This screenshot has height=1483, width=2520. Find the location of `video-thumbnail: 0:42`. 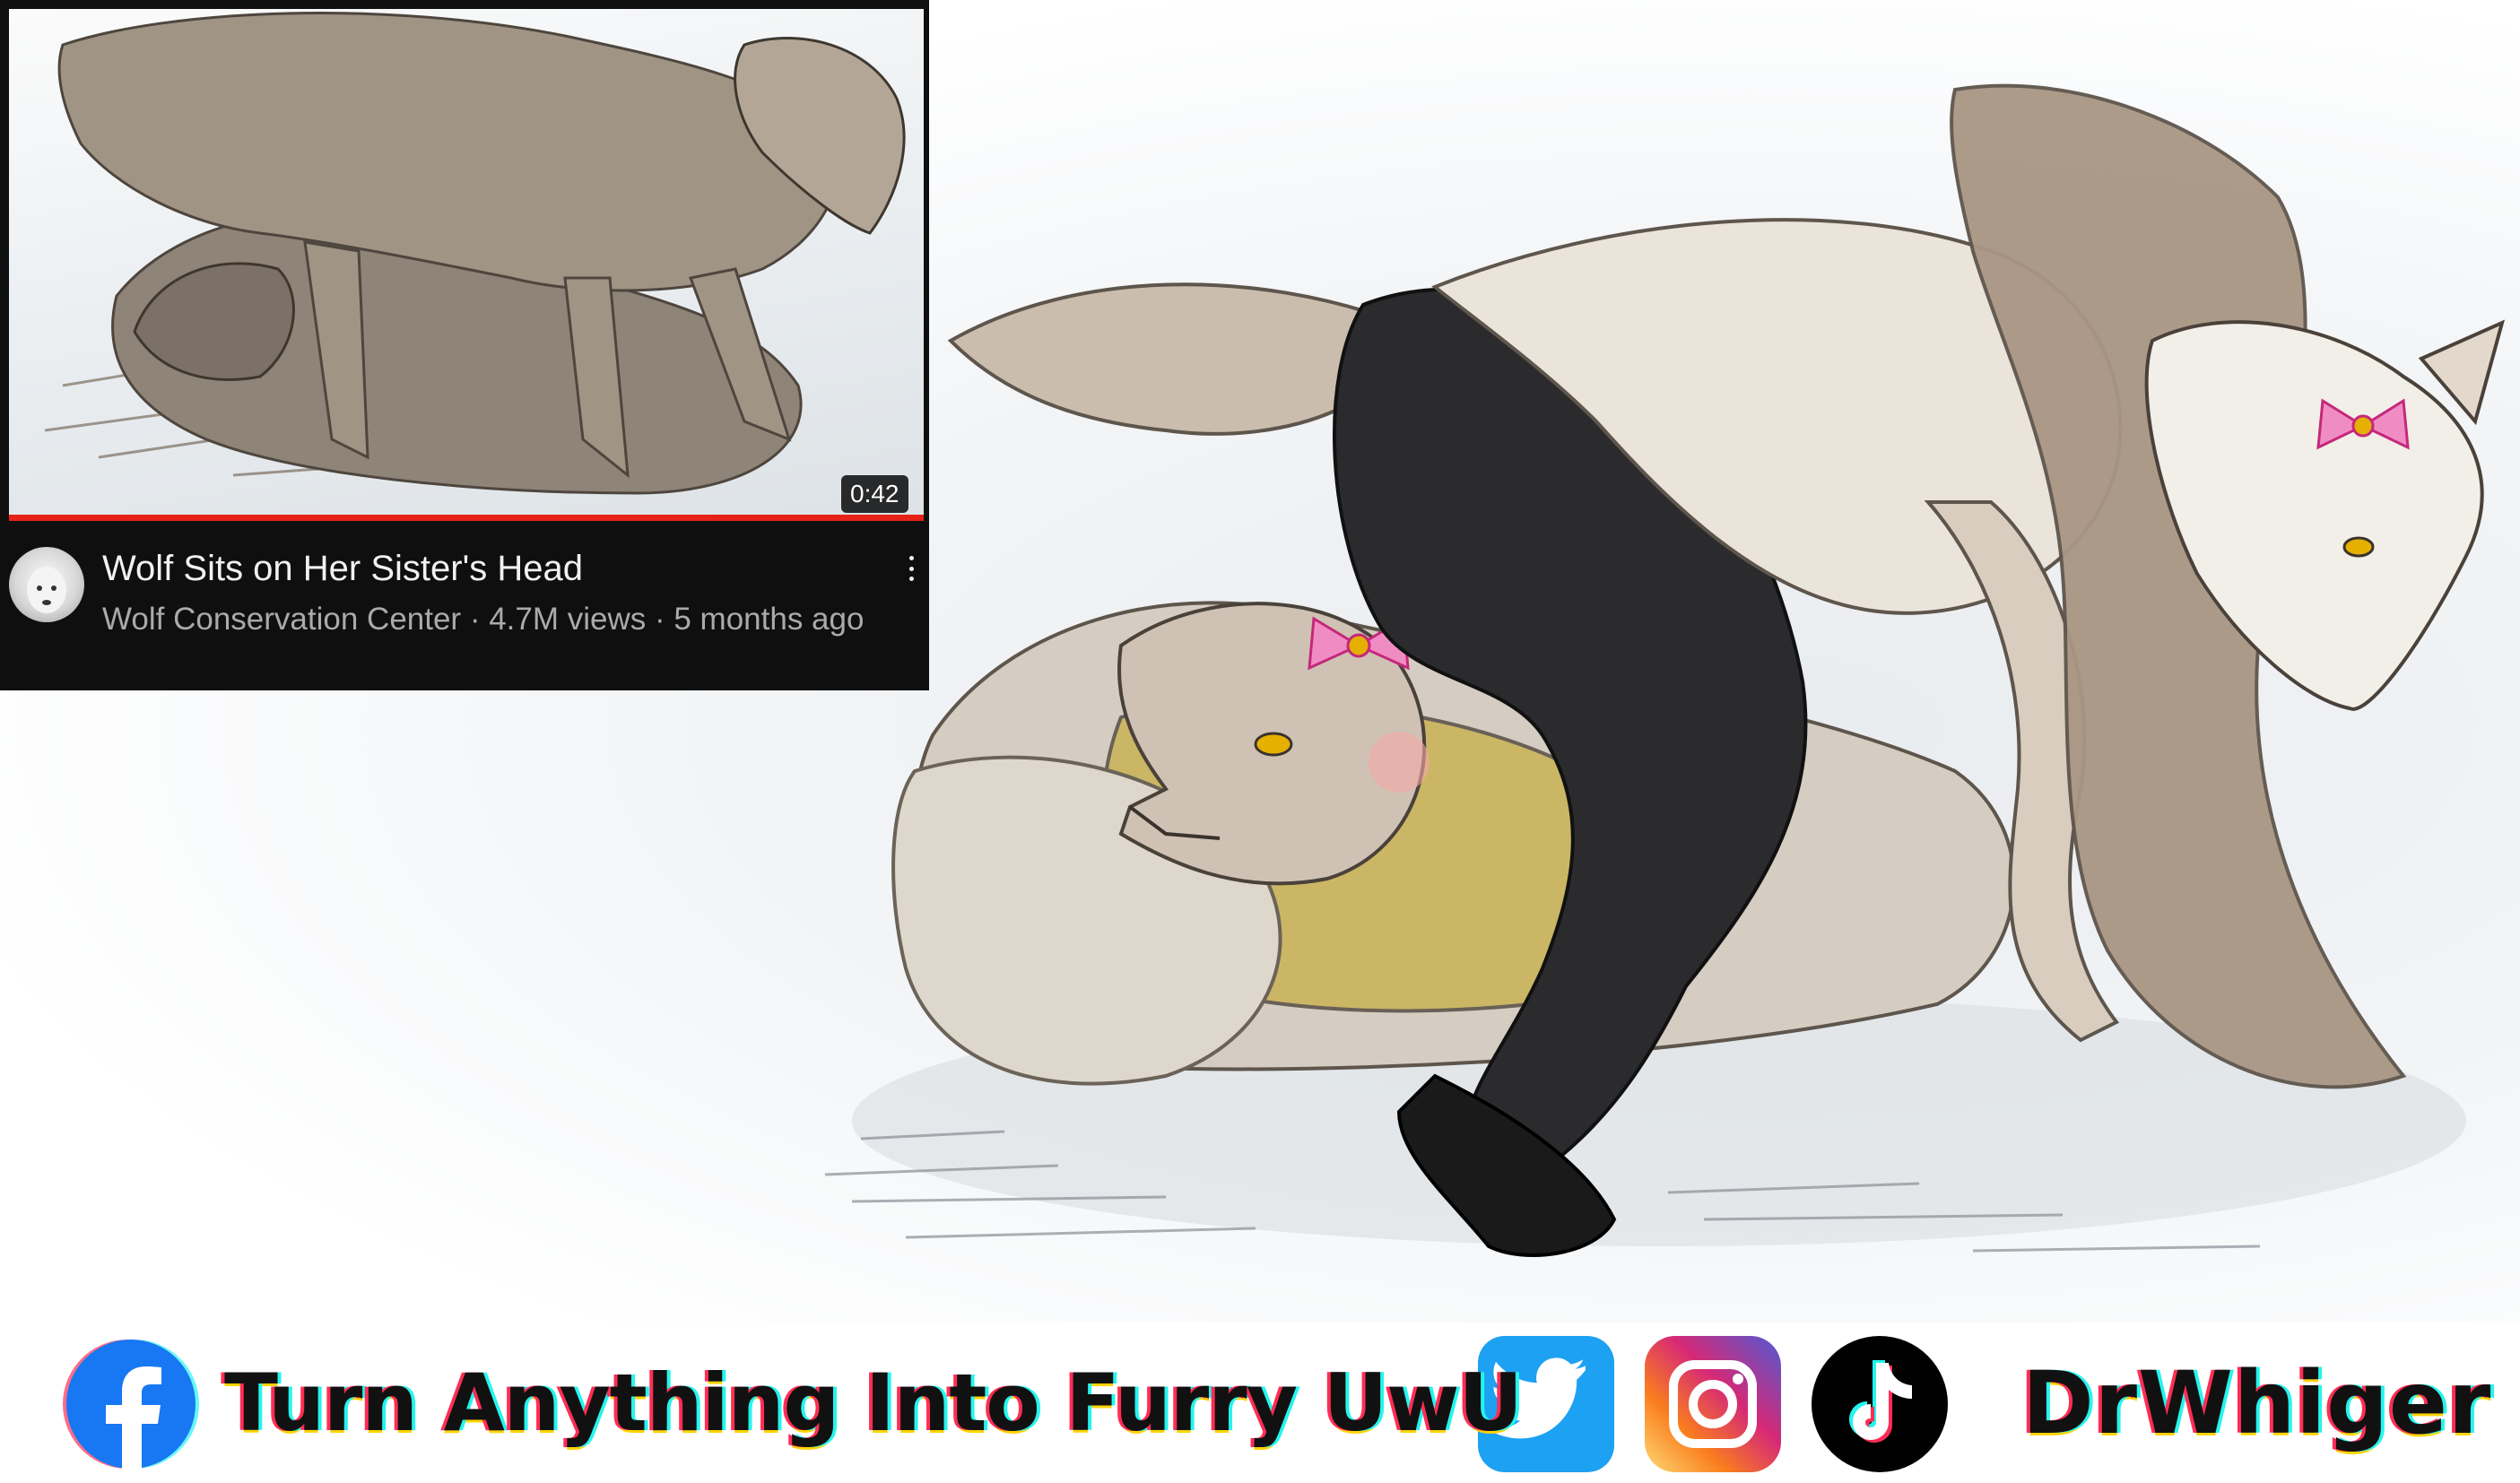

video-thumbnail: 0:42 is located at coordinates (467, 265).